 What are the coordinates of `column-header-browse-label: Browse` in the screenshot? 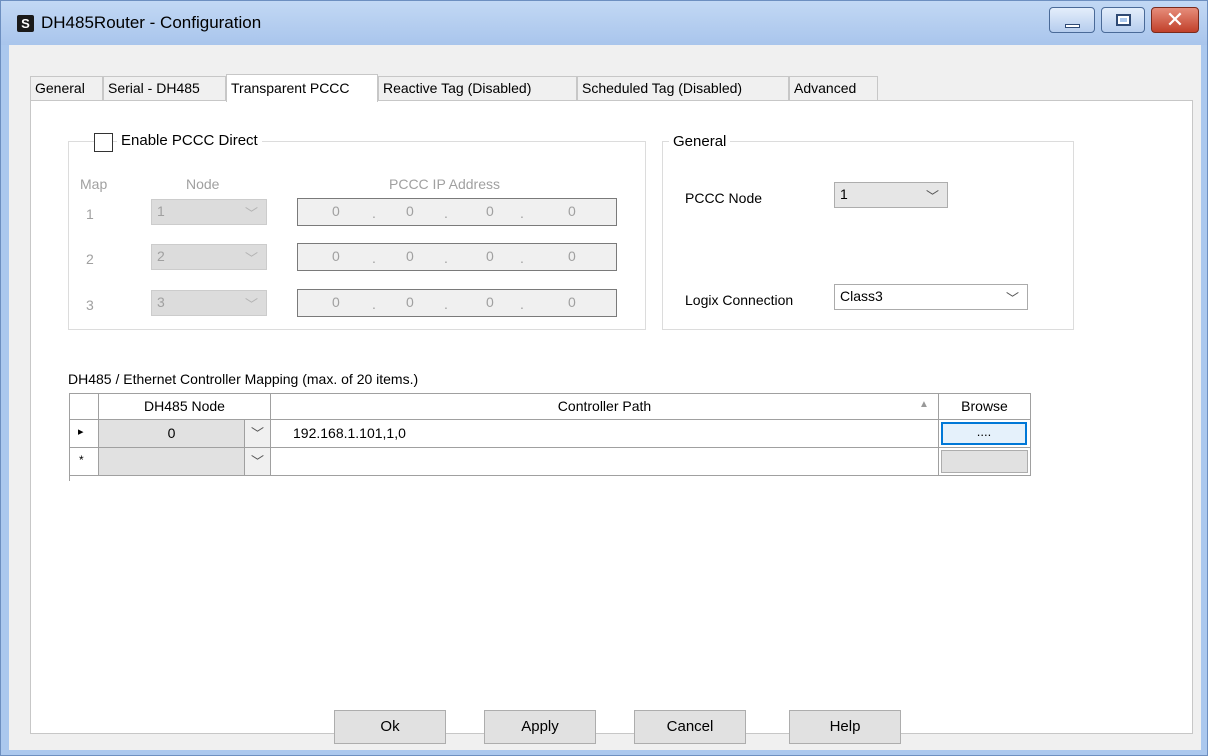 It's located at (984, 406).